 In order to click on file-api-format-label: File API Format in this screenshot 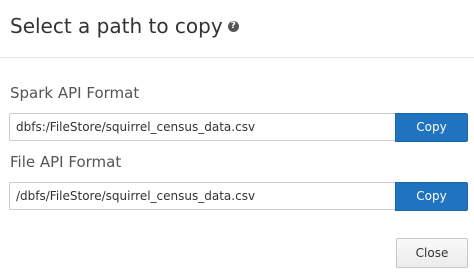, I will do `click(66, 162)`.